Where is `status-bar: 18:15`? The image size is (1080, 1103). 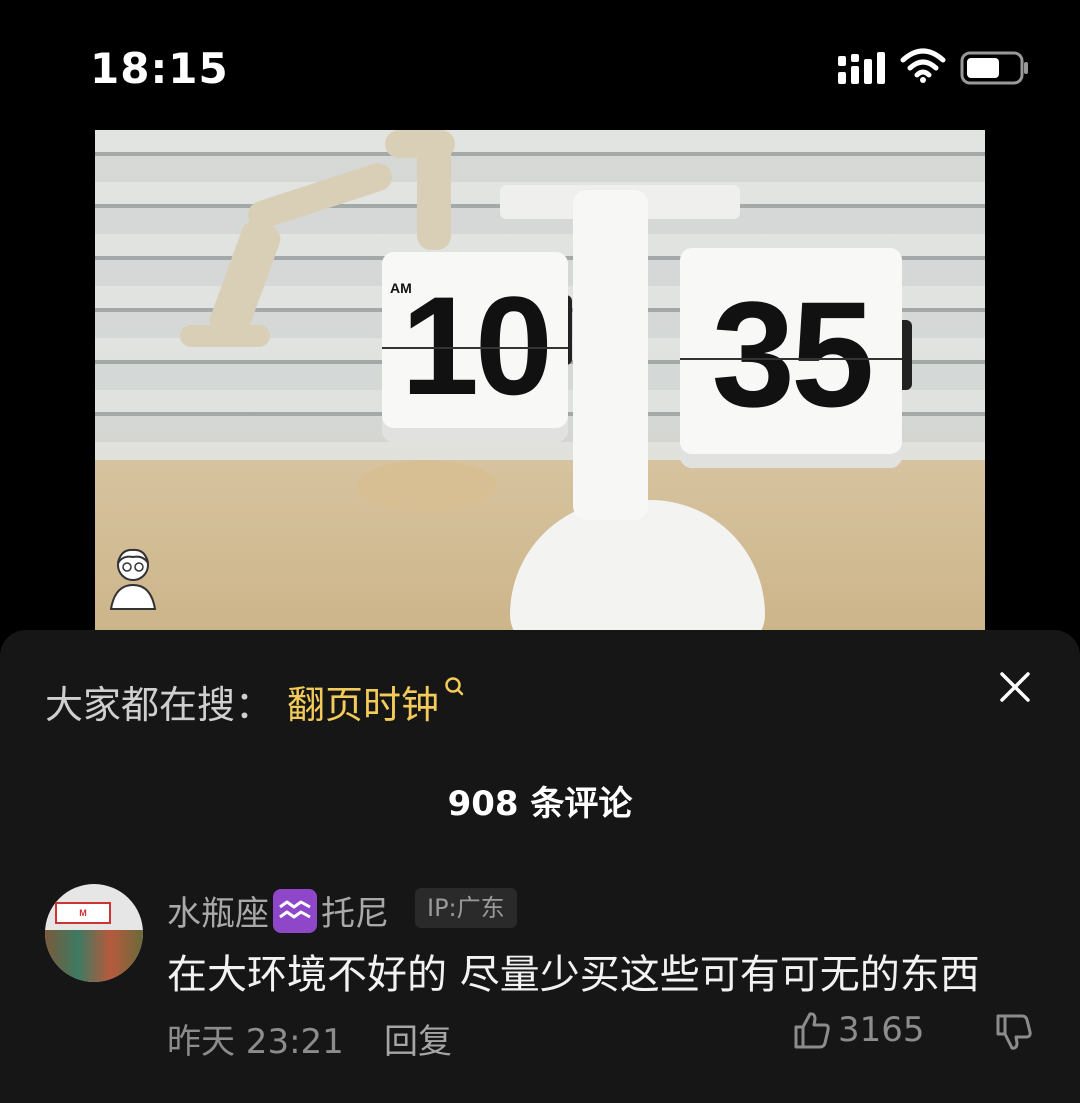 status-bar: 18:15 is located at coordinates (540, 60).